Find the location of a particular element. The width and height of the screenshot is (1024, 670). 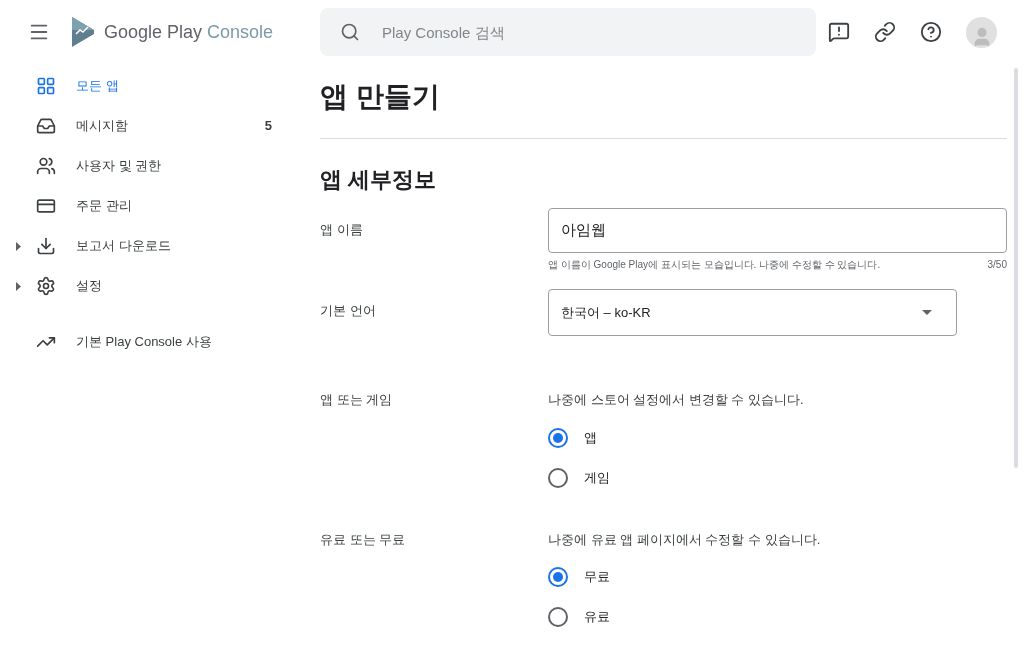

sidebar-label: 주문 관리 is located at coordinates (104, 206).